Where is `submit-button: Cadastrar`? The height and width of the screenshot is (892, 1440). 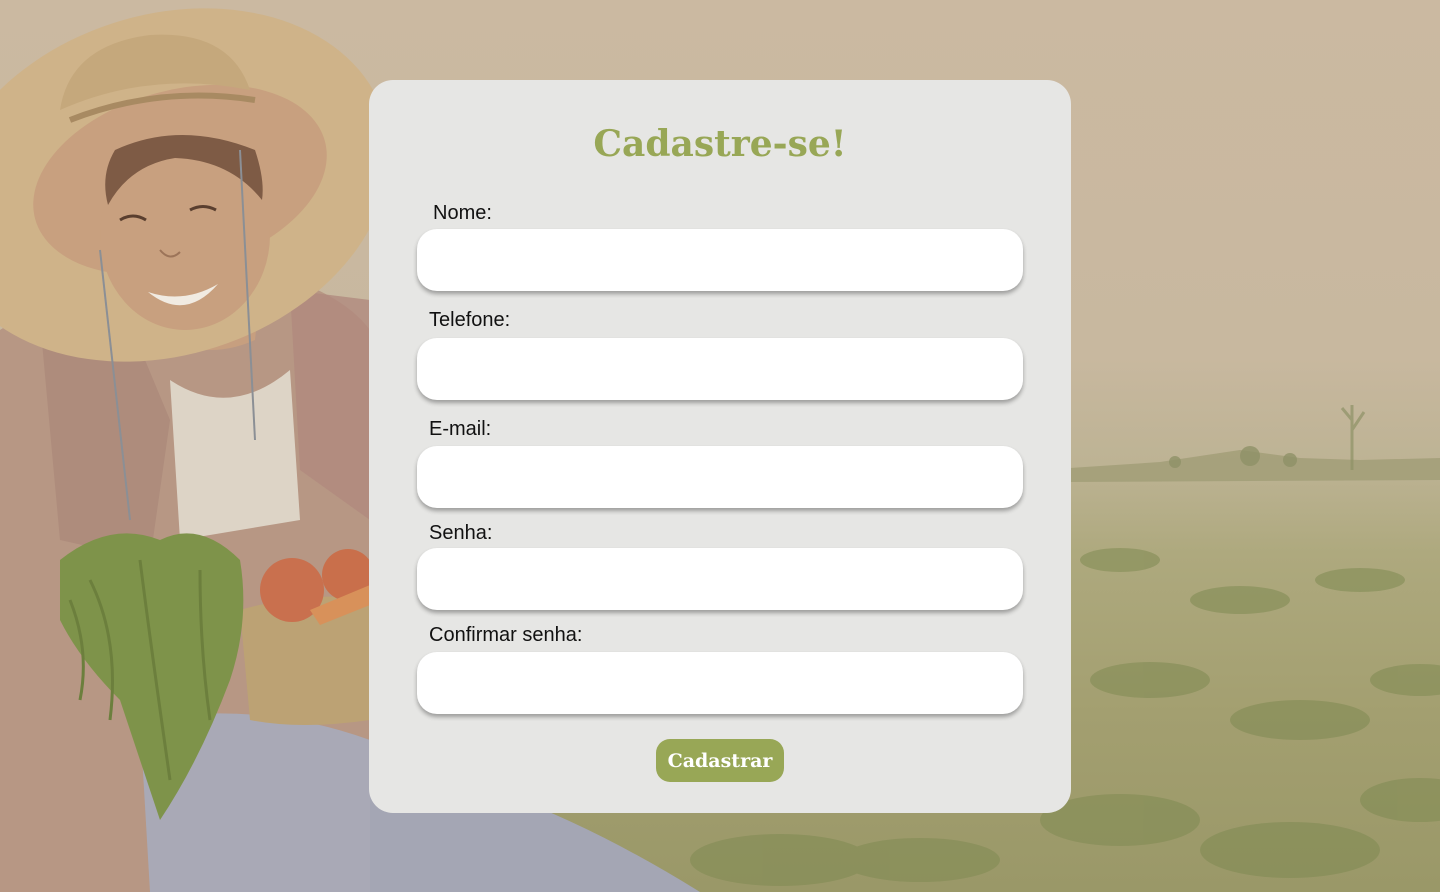
submit-button: Cadastrar is located at coordinates (720, 760).